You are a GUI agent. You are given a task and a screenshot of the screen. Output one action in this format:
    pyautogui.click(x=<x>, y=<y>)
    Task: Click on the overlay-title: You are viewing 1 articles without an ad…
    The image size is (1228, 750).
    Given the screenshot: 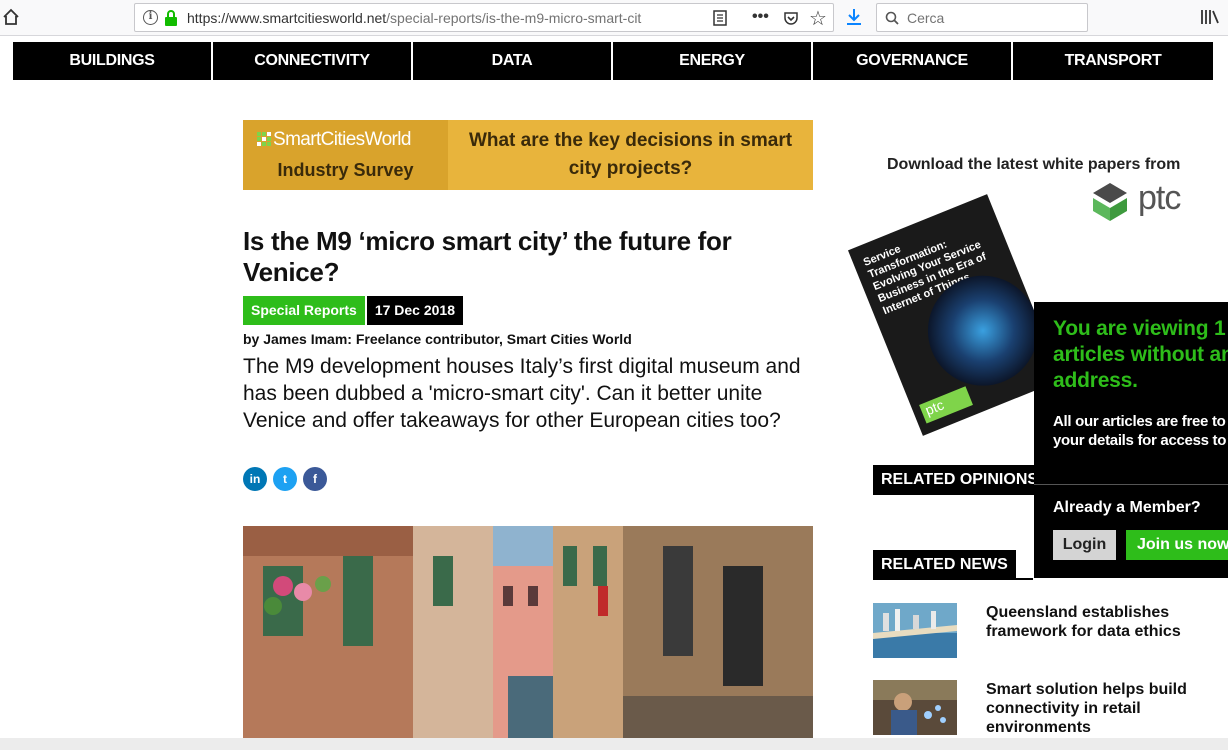 What is the action you would take?
    pyautogui.click(x=1140, y=354)
    